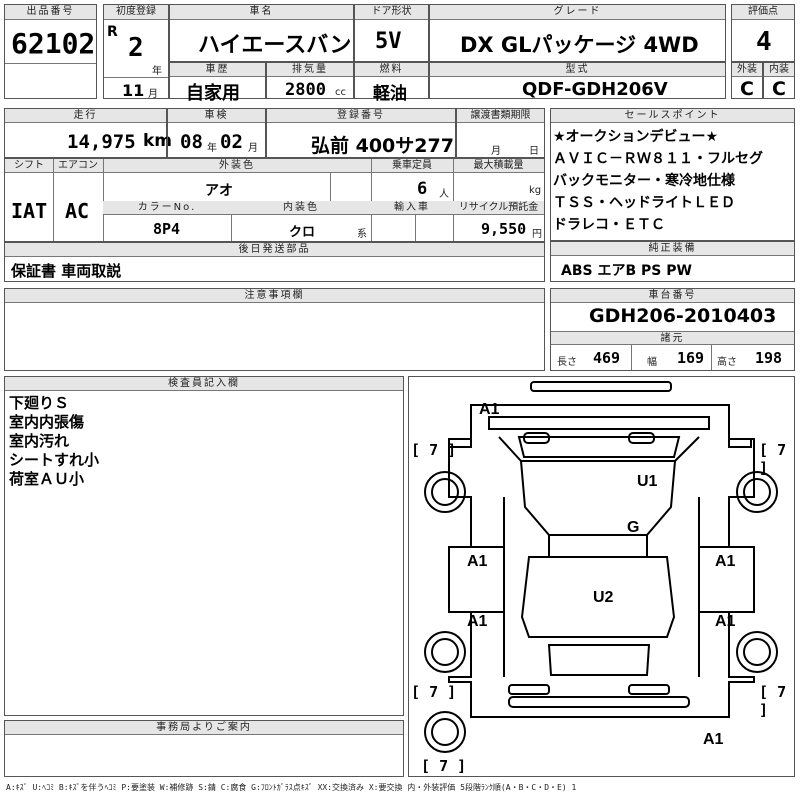 The width and height of the screenshot is (800, 800). I want to click on inspector-line: シートすれ小, so click(54, 460).